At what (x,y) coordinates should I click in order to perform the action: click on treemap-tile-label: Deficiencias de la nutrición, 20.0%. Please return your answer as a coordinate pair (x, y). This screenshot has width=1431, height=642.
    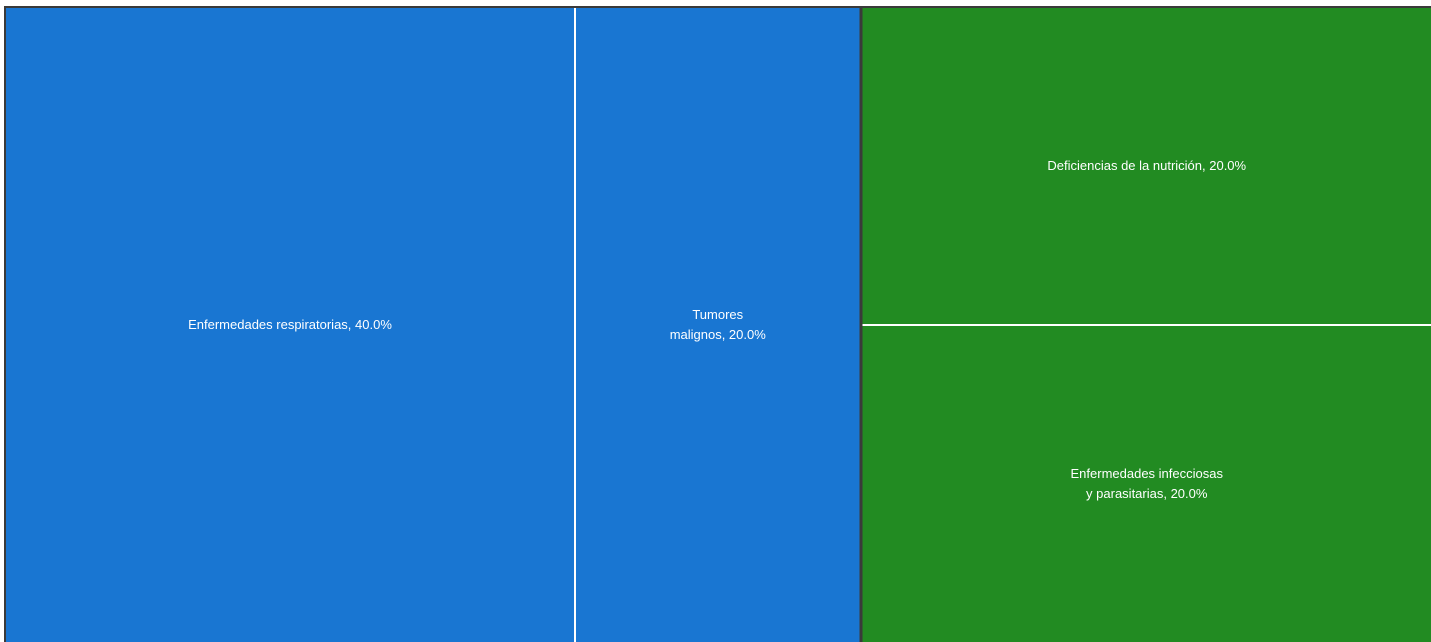
    Looking at the image, I should click on (1146, 165).